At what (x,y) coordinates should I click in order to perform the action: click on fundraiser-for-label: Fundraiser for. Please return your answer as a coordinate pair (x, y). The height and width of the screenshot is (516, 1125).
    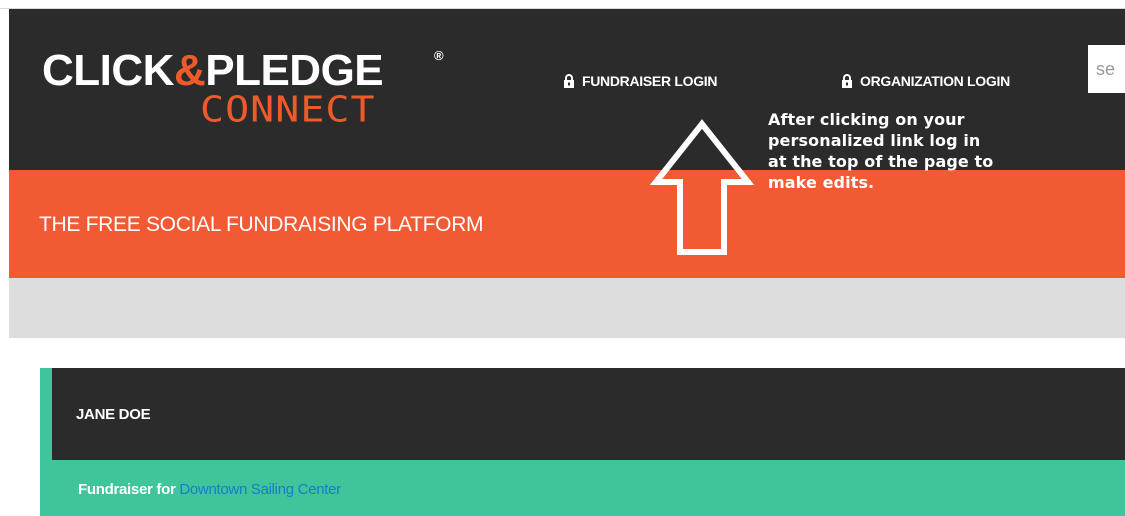
    Looking at the image, I should click on (127, 489).